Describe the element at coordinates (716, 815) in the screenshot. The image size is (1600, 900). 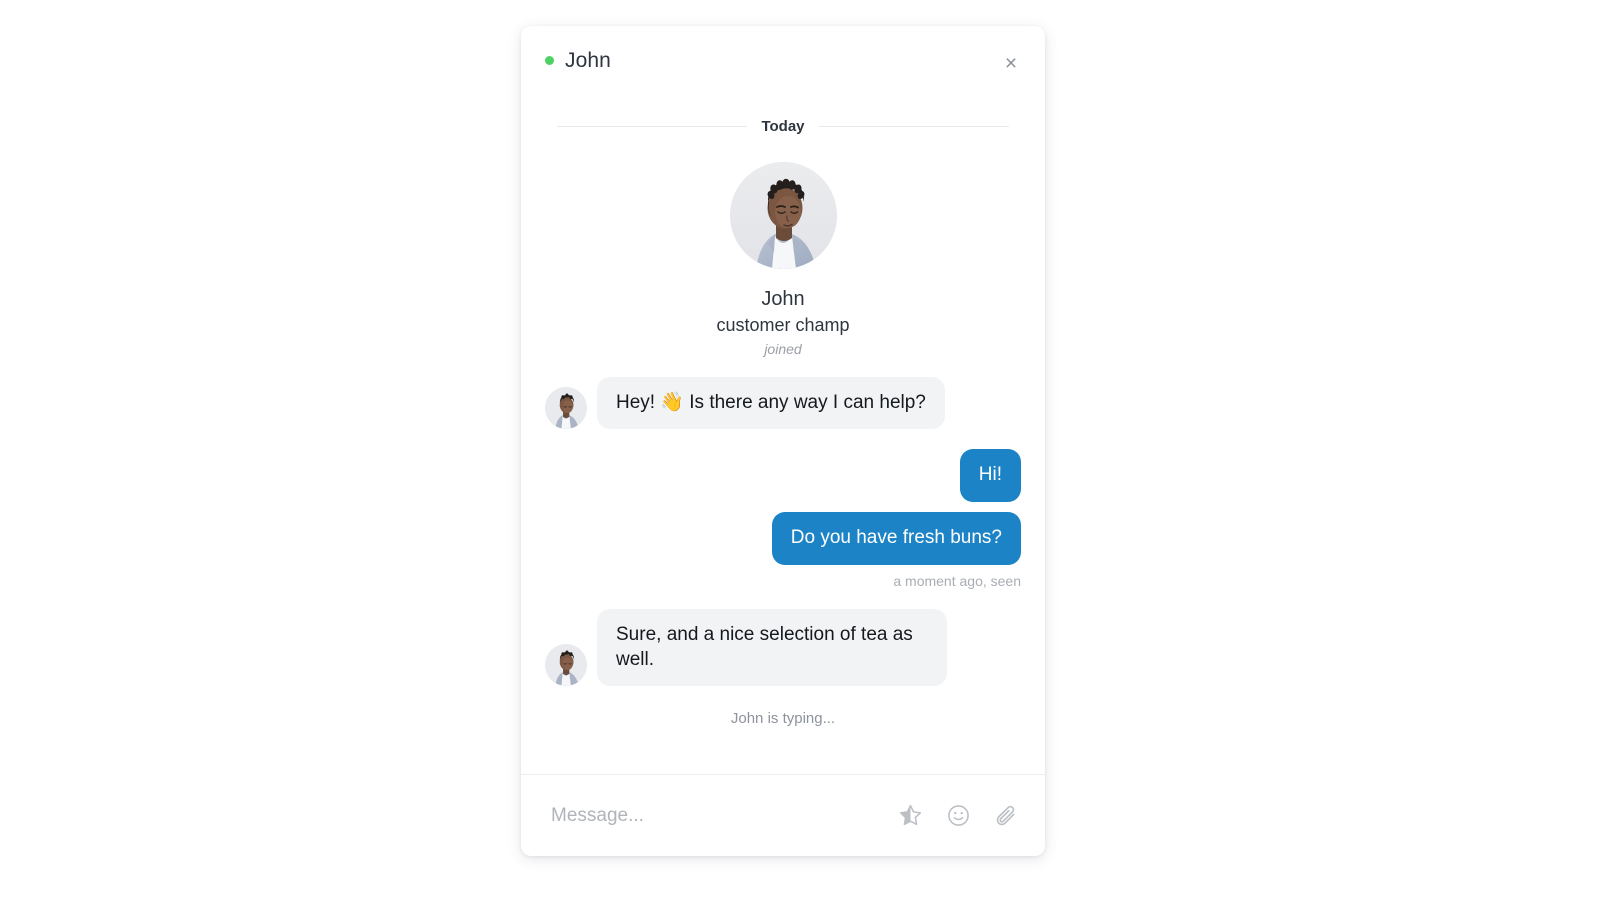
I see `message-input` at that location.